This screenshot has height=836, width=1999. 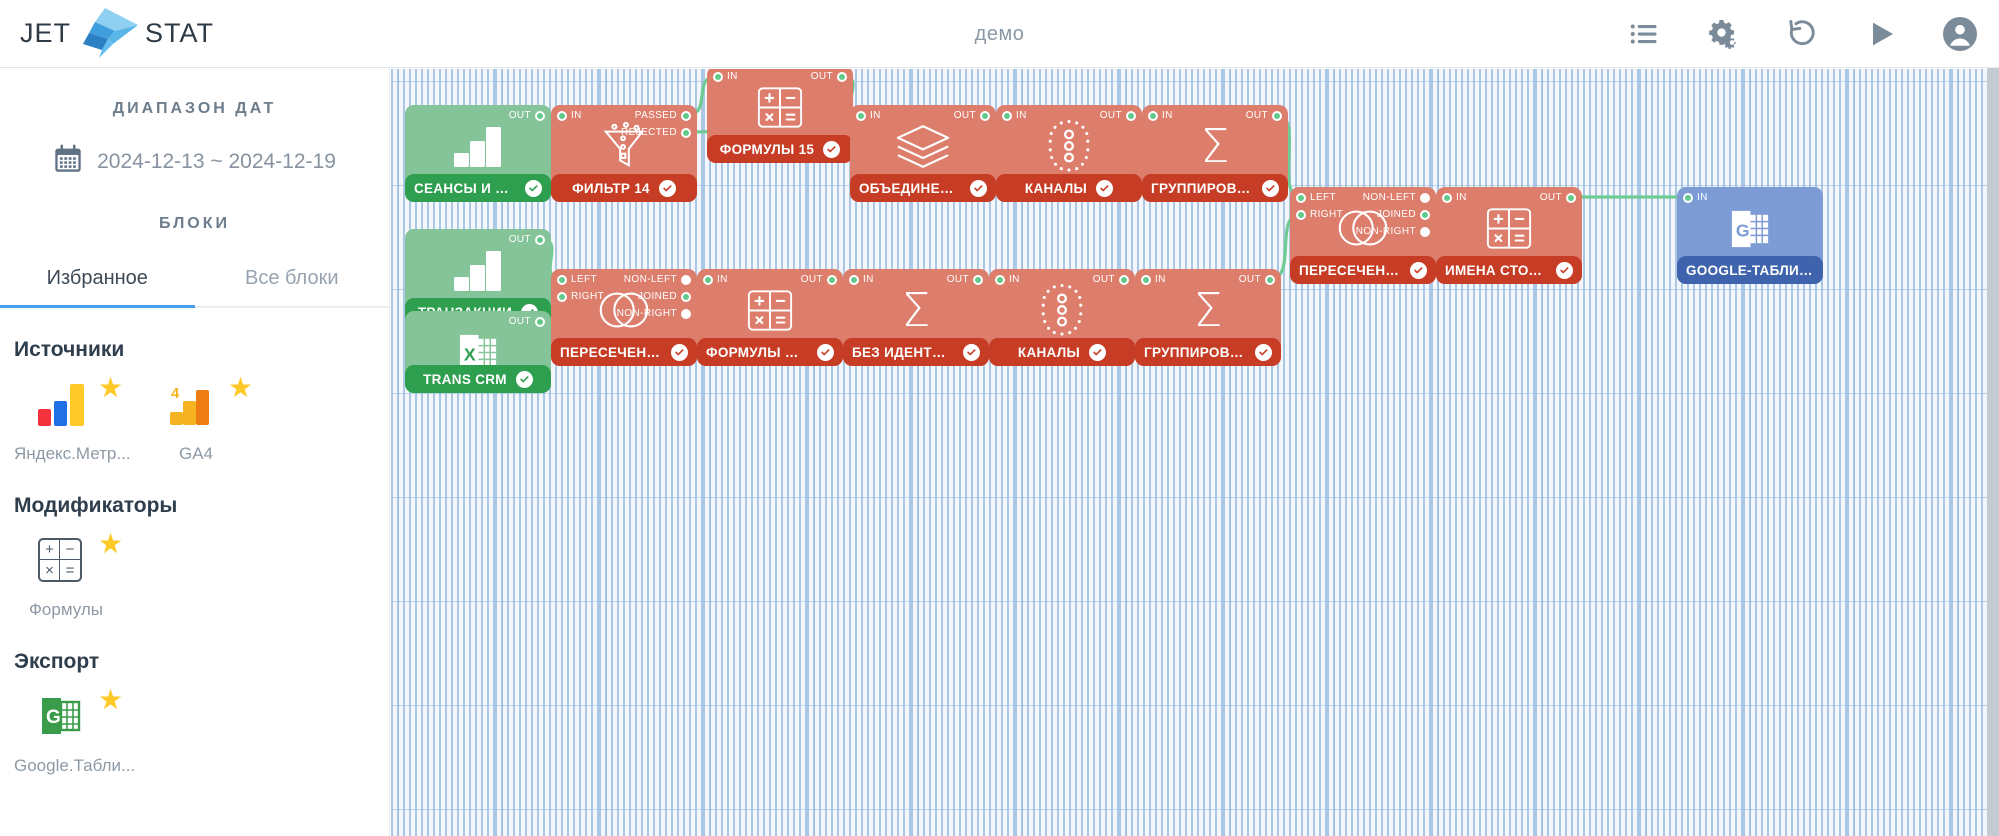 What do you see at coordinates (1960, 34) in the screenshot?
I see `user-avatar-icon` at bounding box center [1960, 34].